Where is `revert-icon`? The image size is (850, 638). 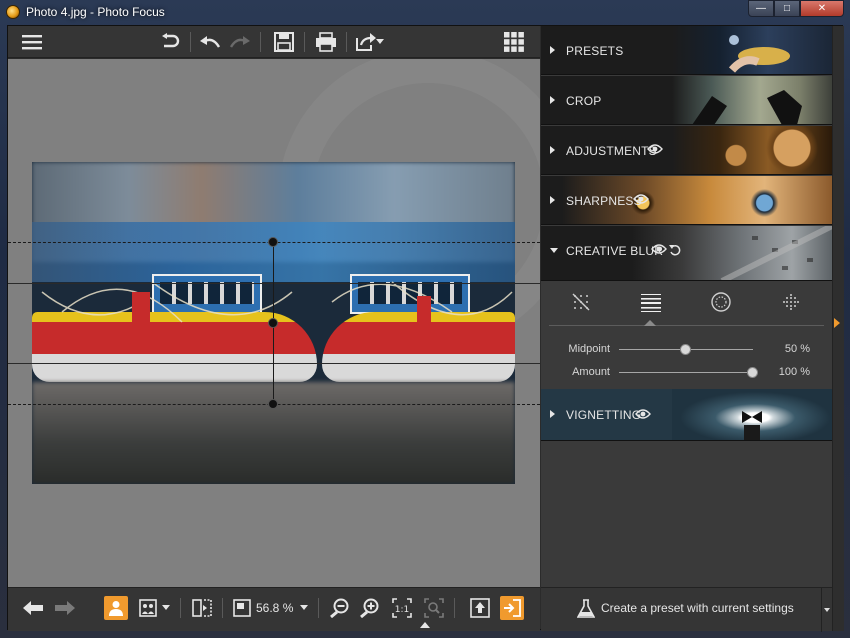 revert-icon is located at coordinates (170, 42).